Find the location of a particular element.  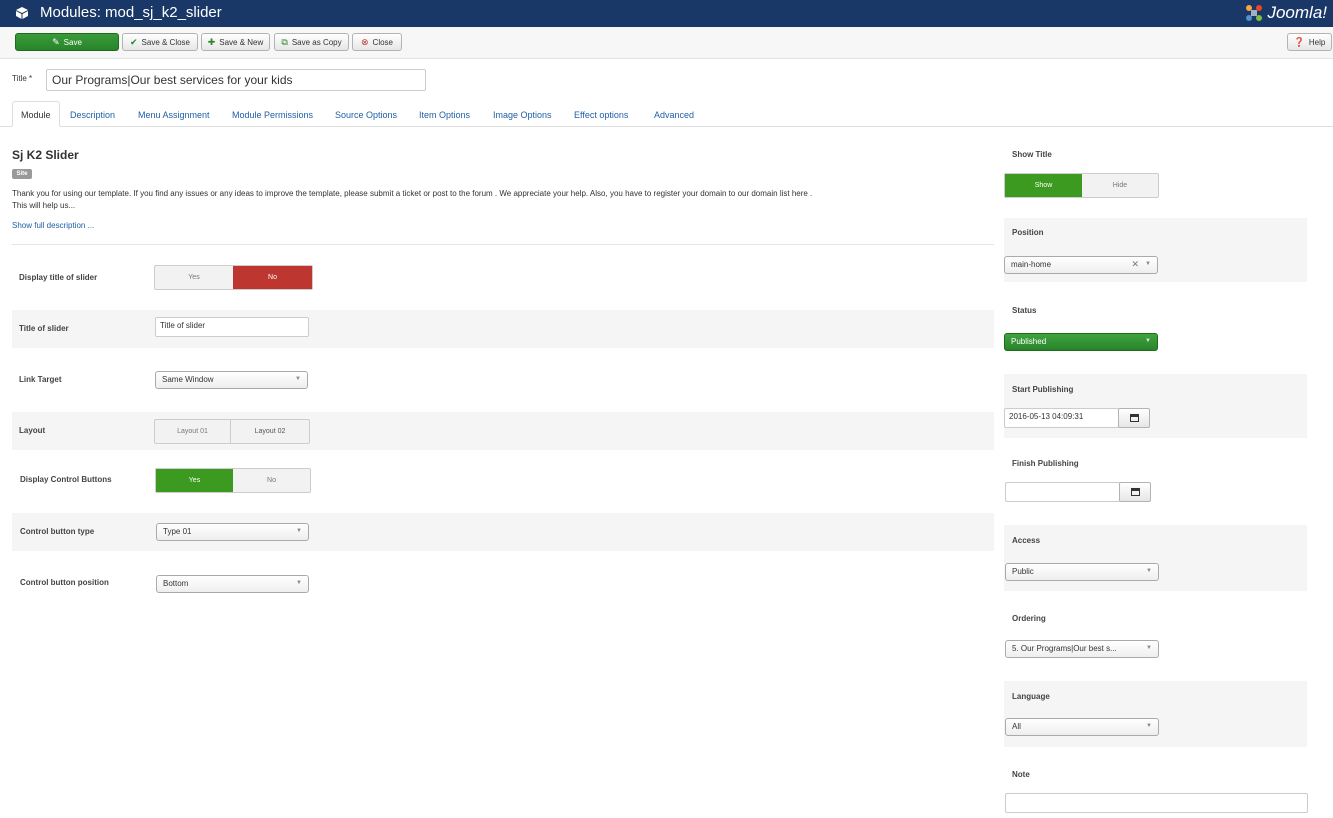

layout-01-option: Layout 01 is located at coordinates (193, 431).